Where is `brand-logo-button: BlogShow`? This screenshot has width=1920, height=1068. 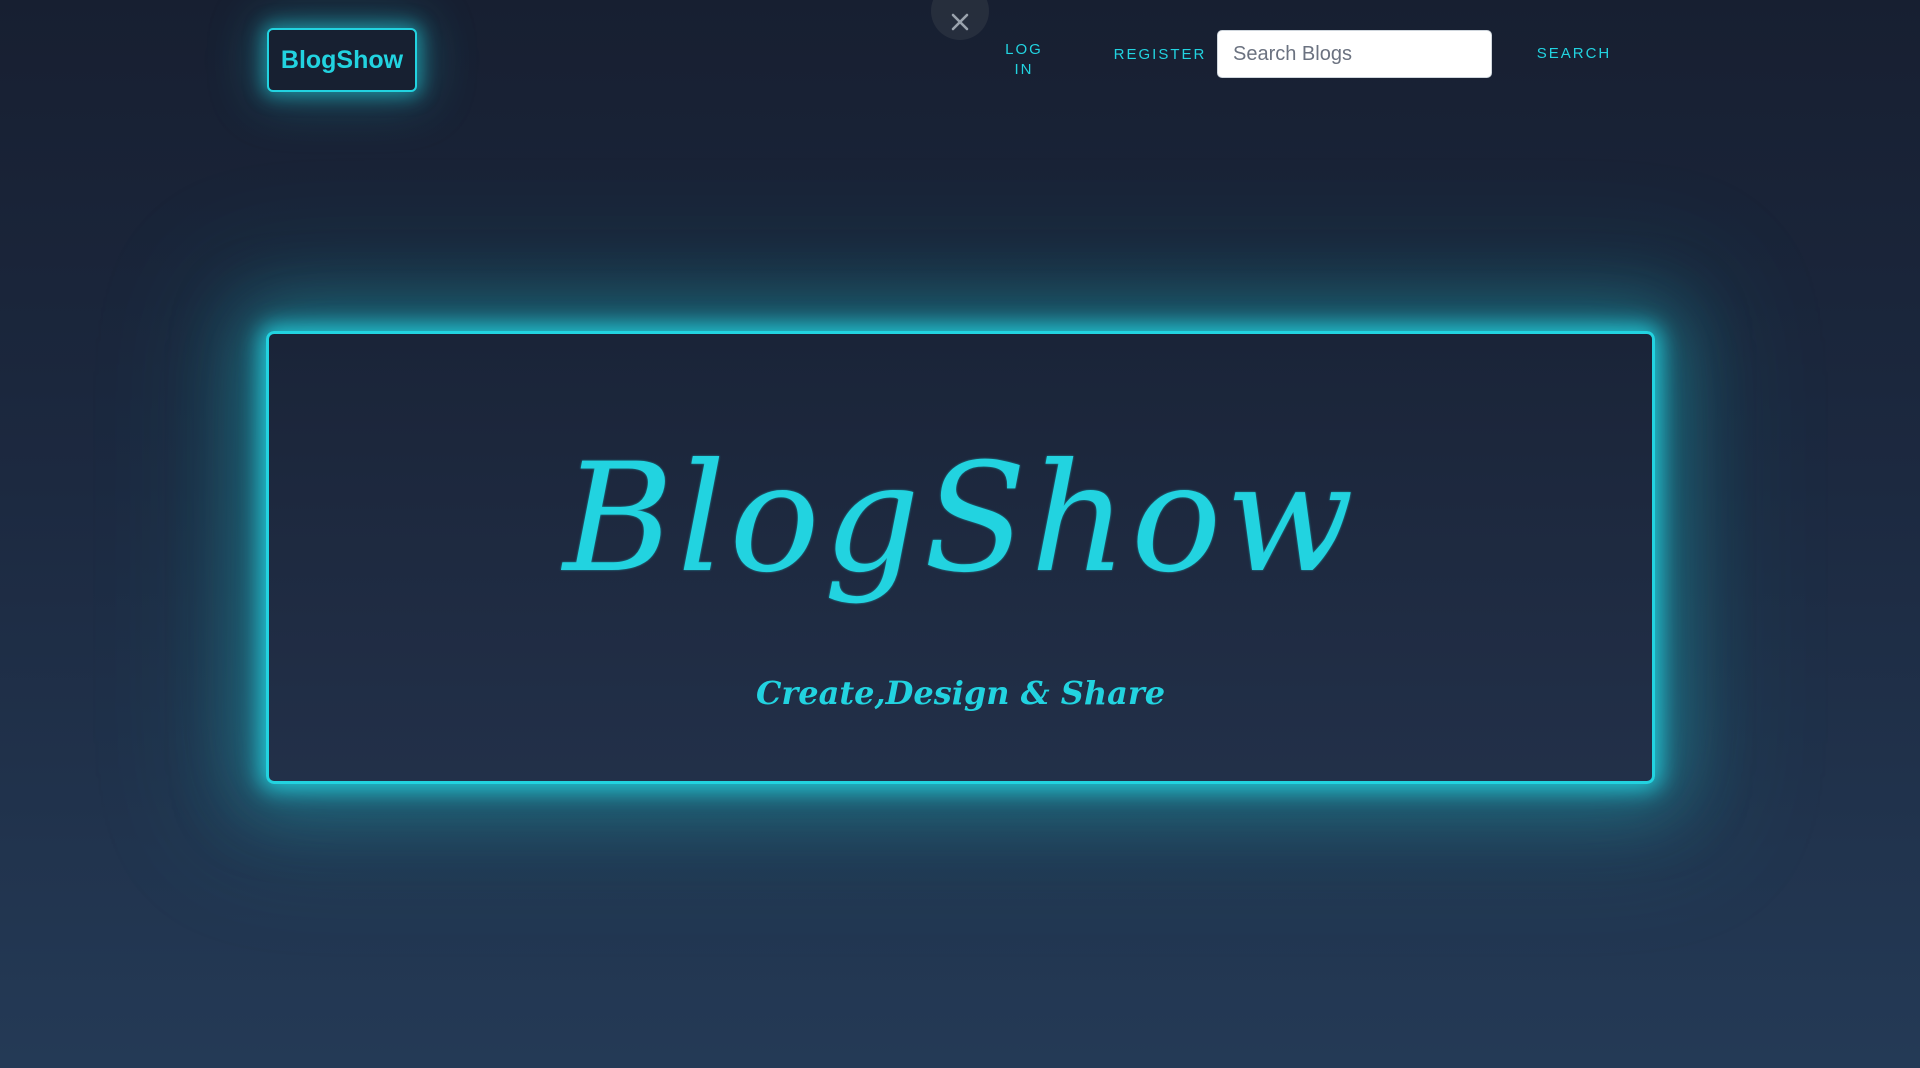 brand-logo-button: BlogShow is located at coordinates (342, 60).